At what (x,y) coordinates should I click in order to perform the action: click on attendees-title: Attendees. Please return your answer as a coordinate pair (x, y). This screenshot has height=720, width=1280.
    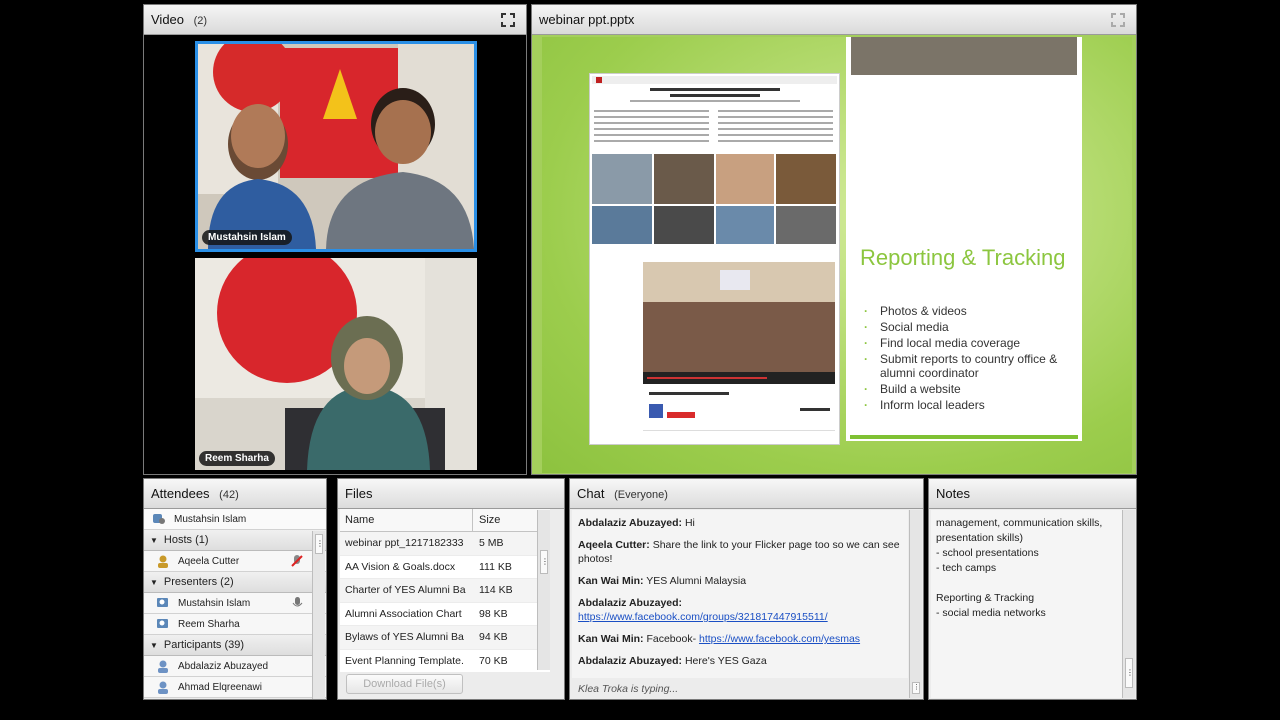
    Looking at the image, I should click on (180, 493).